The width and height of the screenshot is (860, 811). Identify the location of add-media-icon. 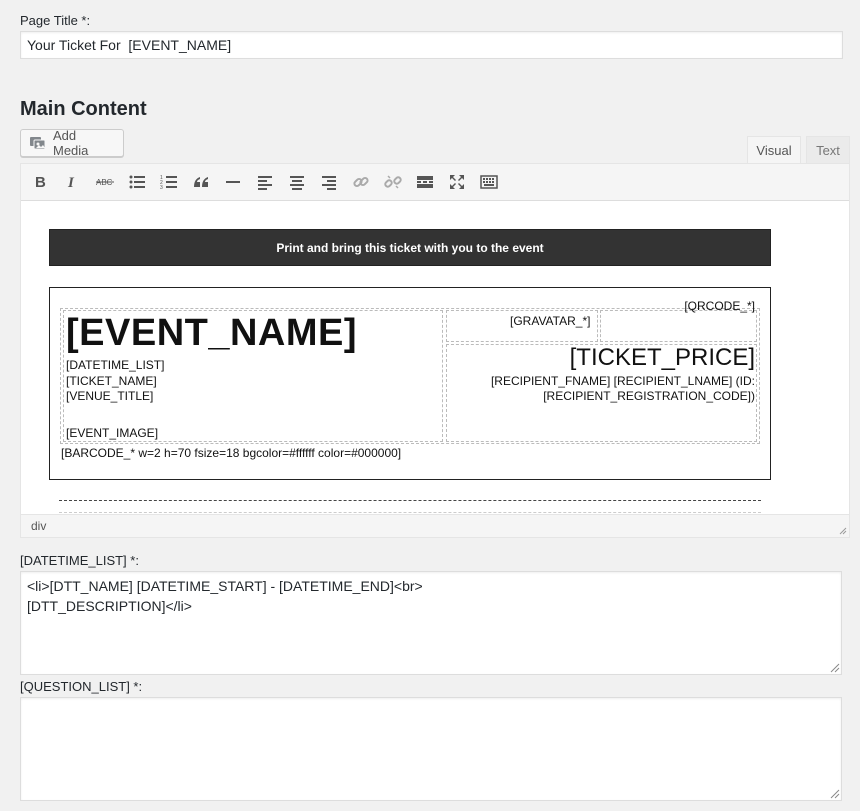
(38, 143).